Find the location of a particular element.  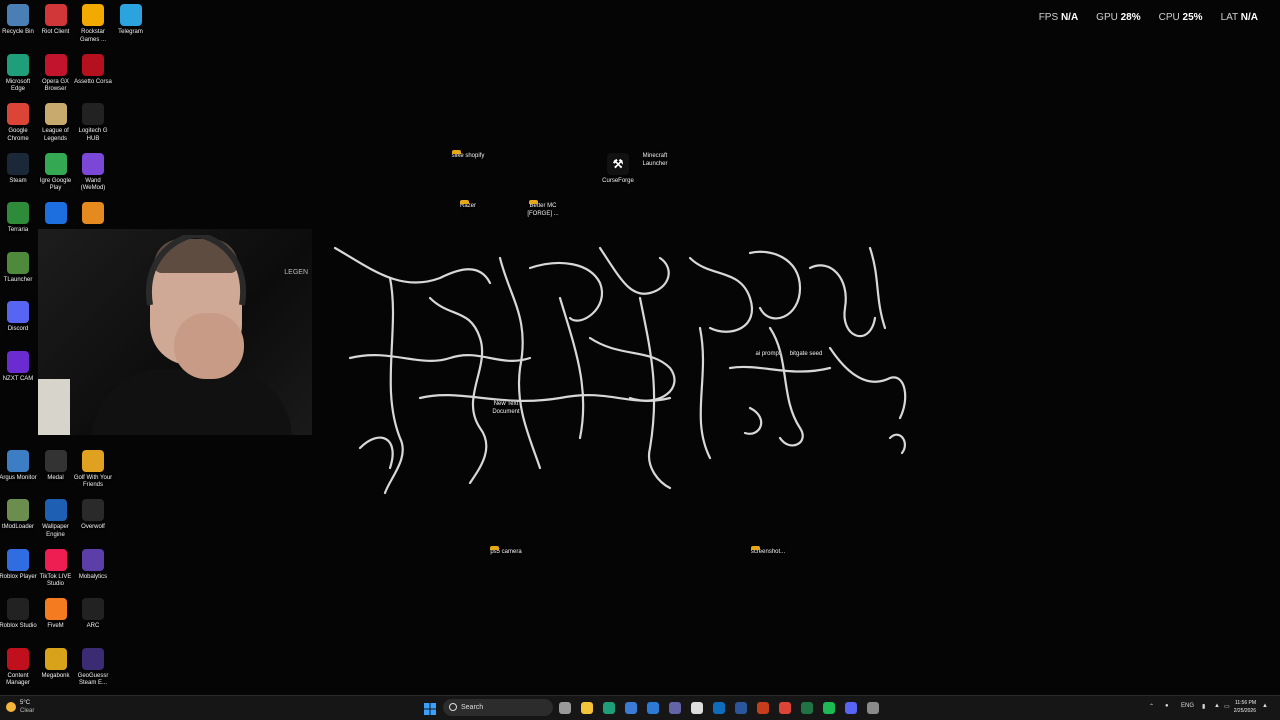

webcam-feed: LEGEN is located at coordinates (175, 332).